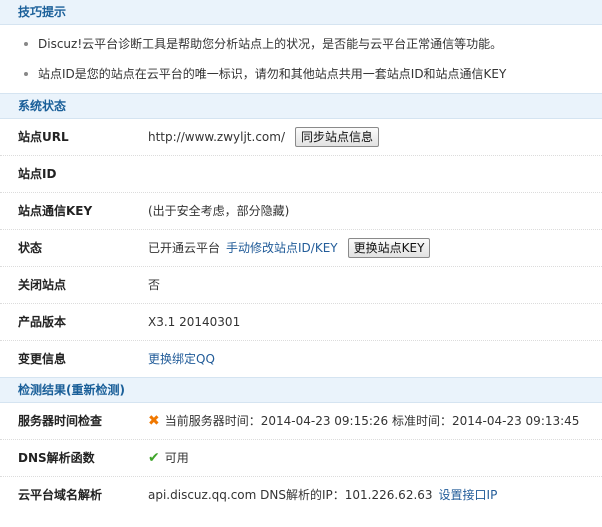  Describe the element at coordinates (219, 211) in the screenshot. I see `comm-key-value: (出于安全考虑，部分隐藏)` at that location.